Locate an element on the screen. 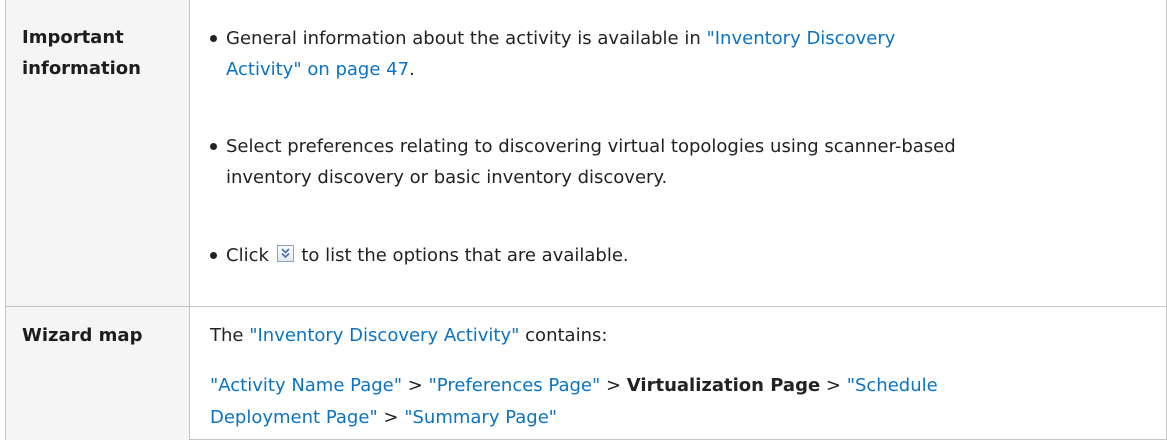  link-activity-name-page: "Activity Name Page" is located at coordinates (306, 385).